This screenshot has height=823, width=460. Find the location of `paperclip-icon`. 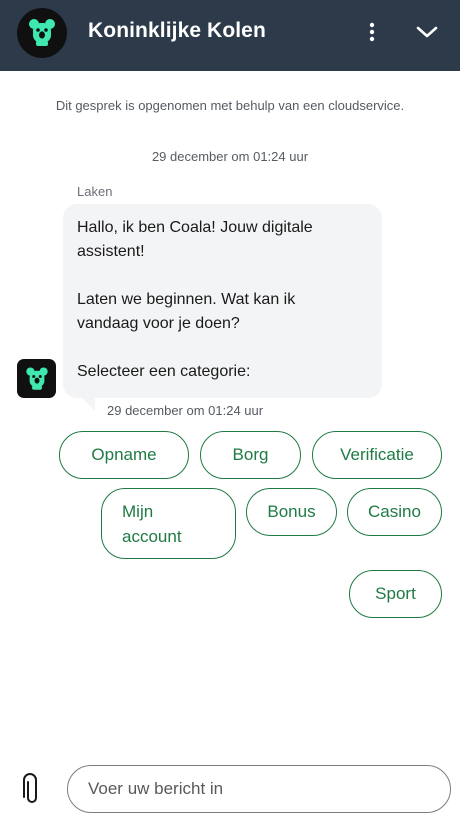

paperclip-icon is located at coordinates (32, 789).